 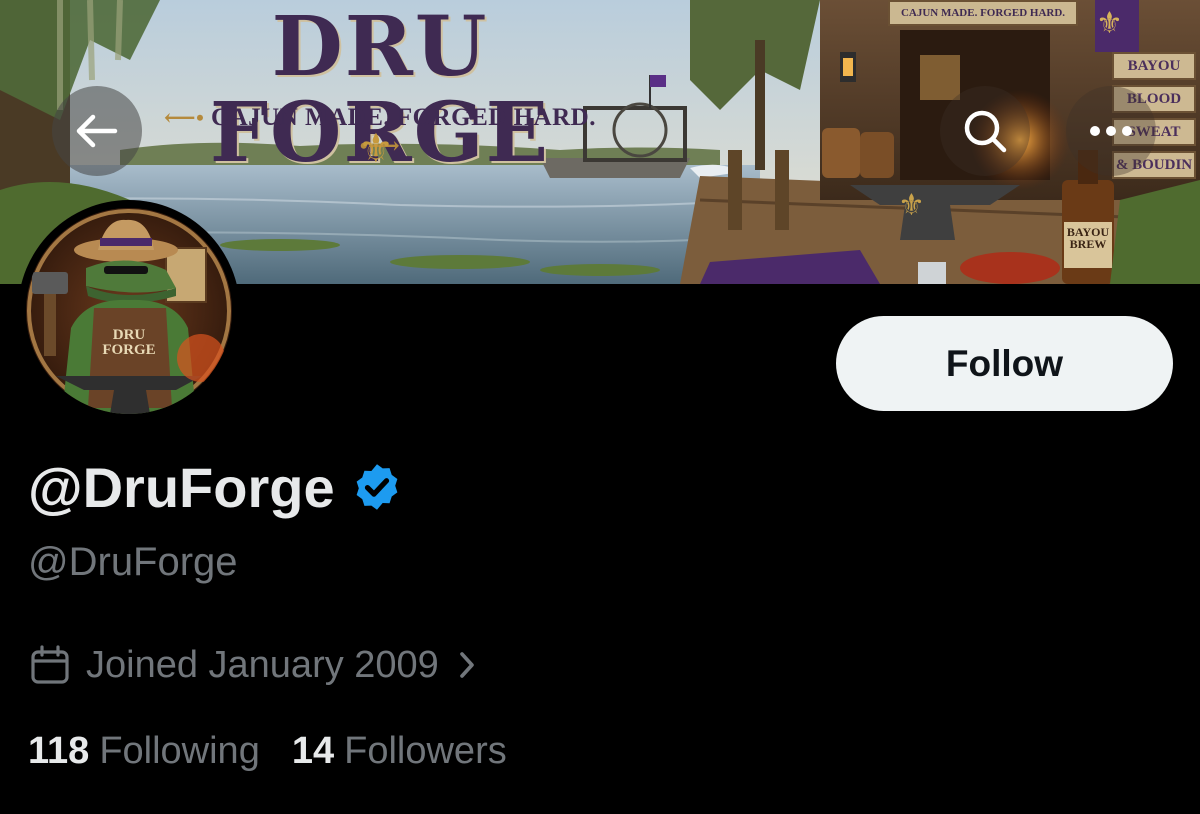 I want to click on search-button, so click(x=985, y=131).